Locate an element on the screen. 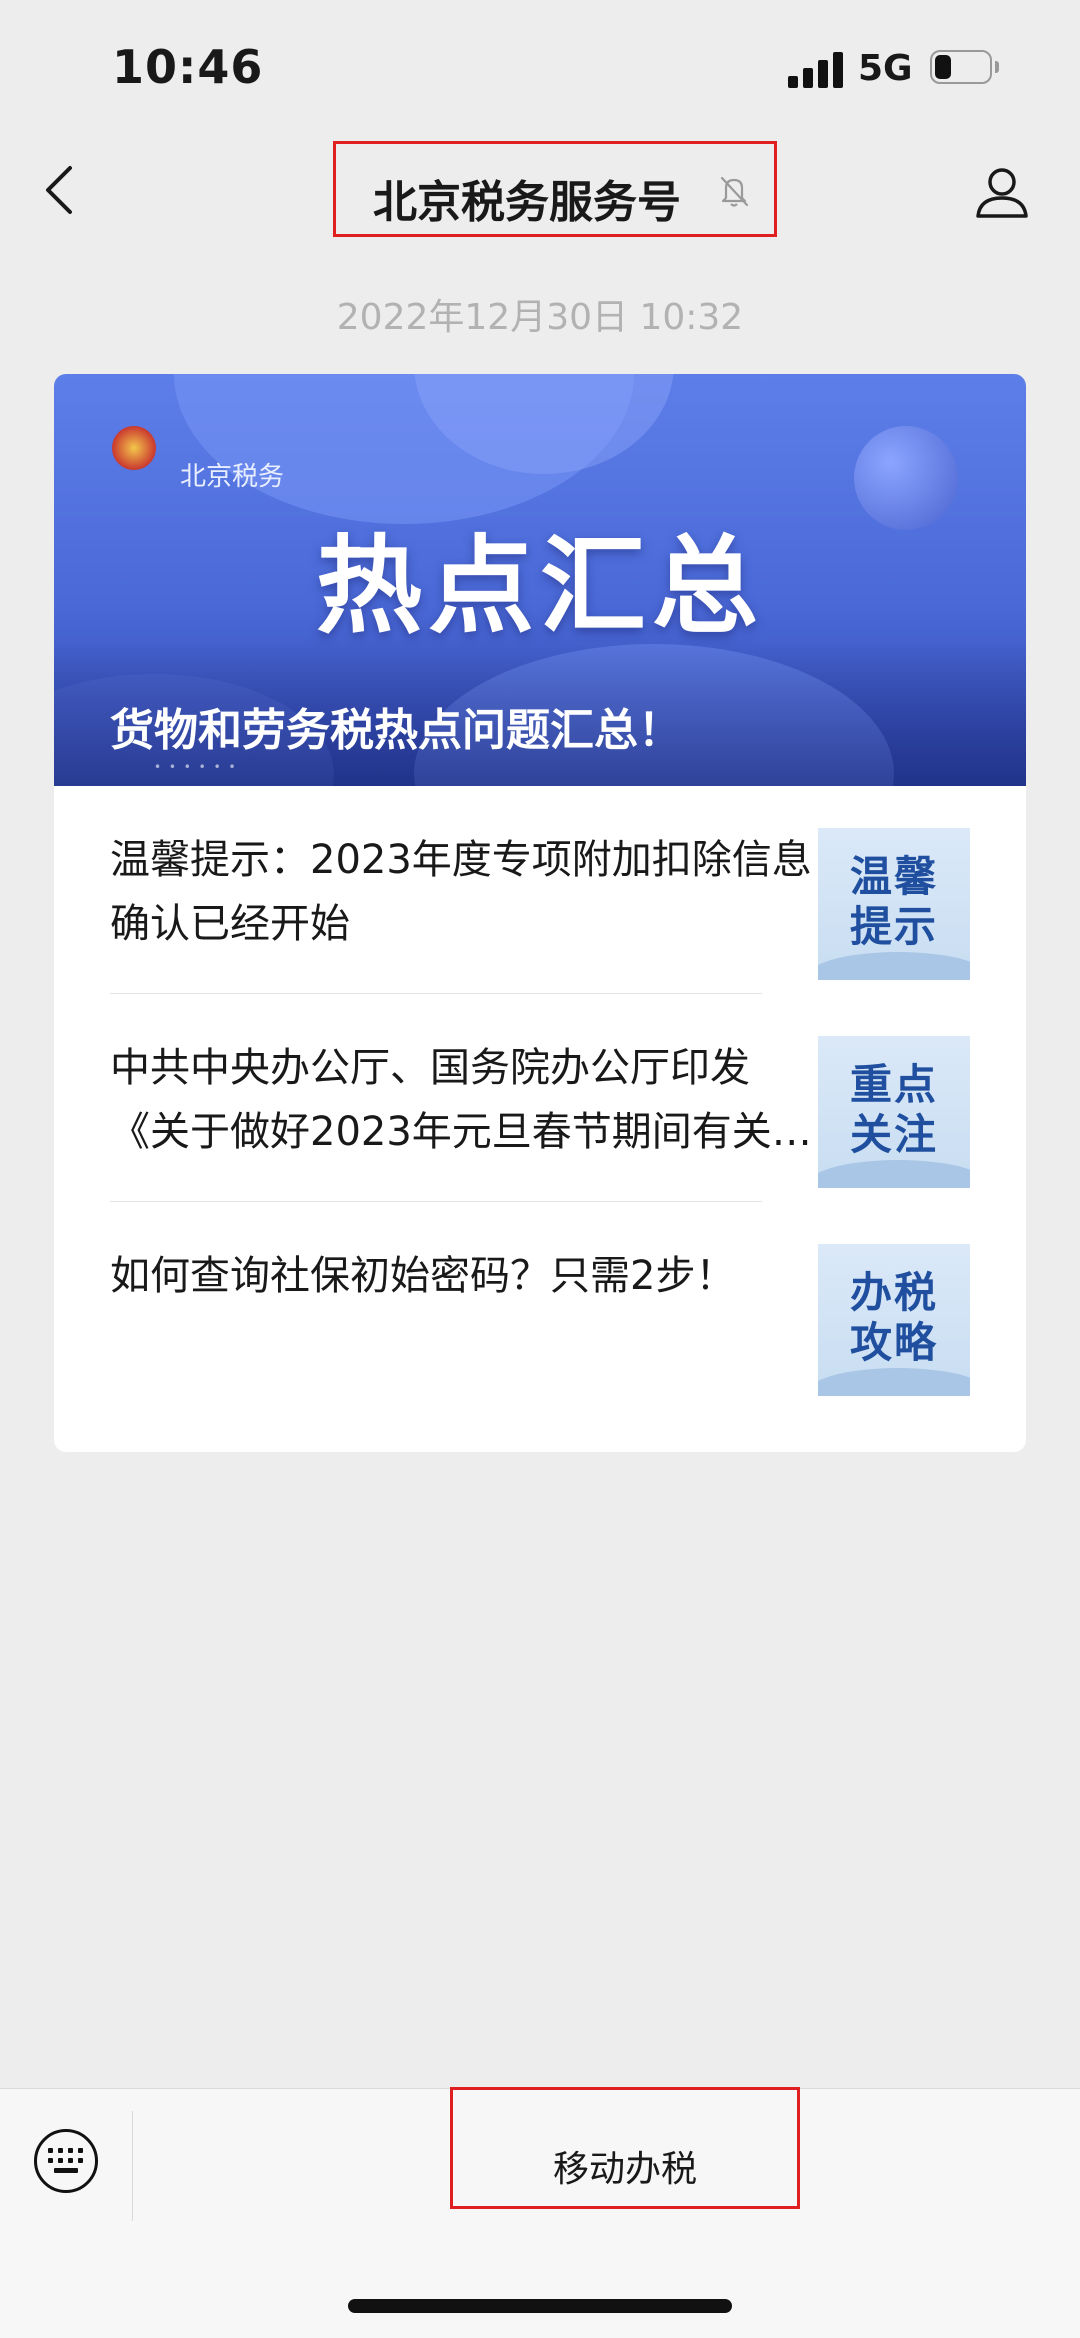 This screenshot has height=2338, width=1080. battery-icon is located at coordinates (965, 69).